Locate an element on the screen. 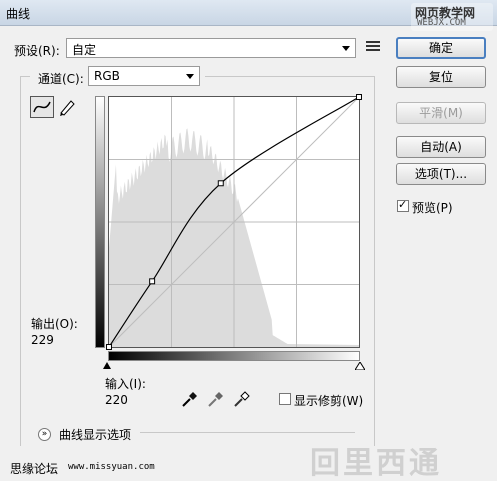  output-label: 输出(O): is located at coordinates (54, 324).